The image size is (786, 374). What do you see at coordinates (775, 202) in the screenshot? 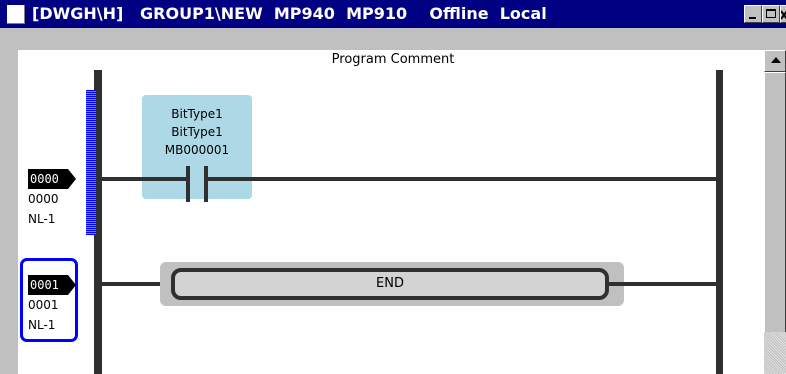
I see `scroll-thumb` at bounding box center [775, 202].